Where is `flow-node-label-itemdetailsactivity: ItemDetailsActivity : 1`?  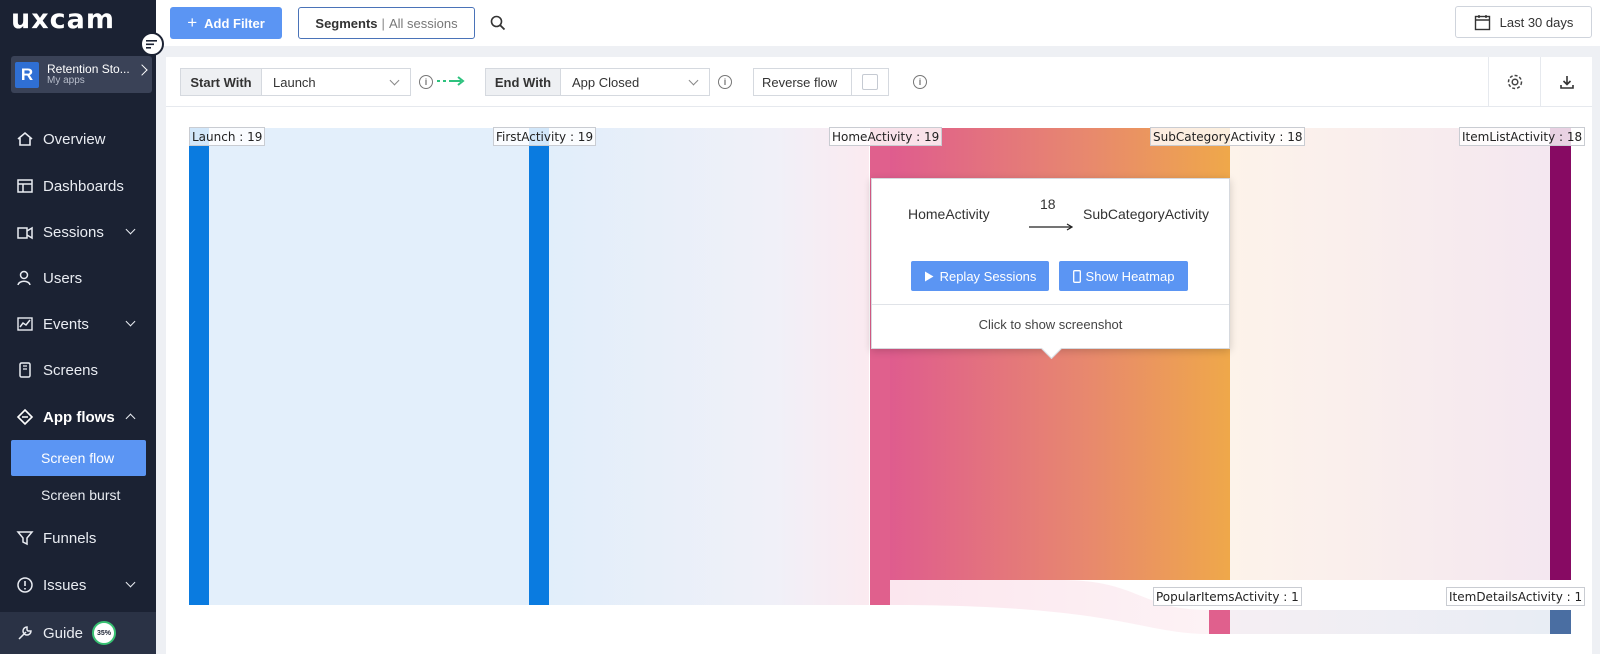 flow-node-label-itemdetailsactivity: ItemDetailsActivity : 1 is located at coordinates (1516, 596).